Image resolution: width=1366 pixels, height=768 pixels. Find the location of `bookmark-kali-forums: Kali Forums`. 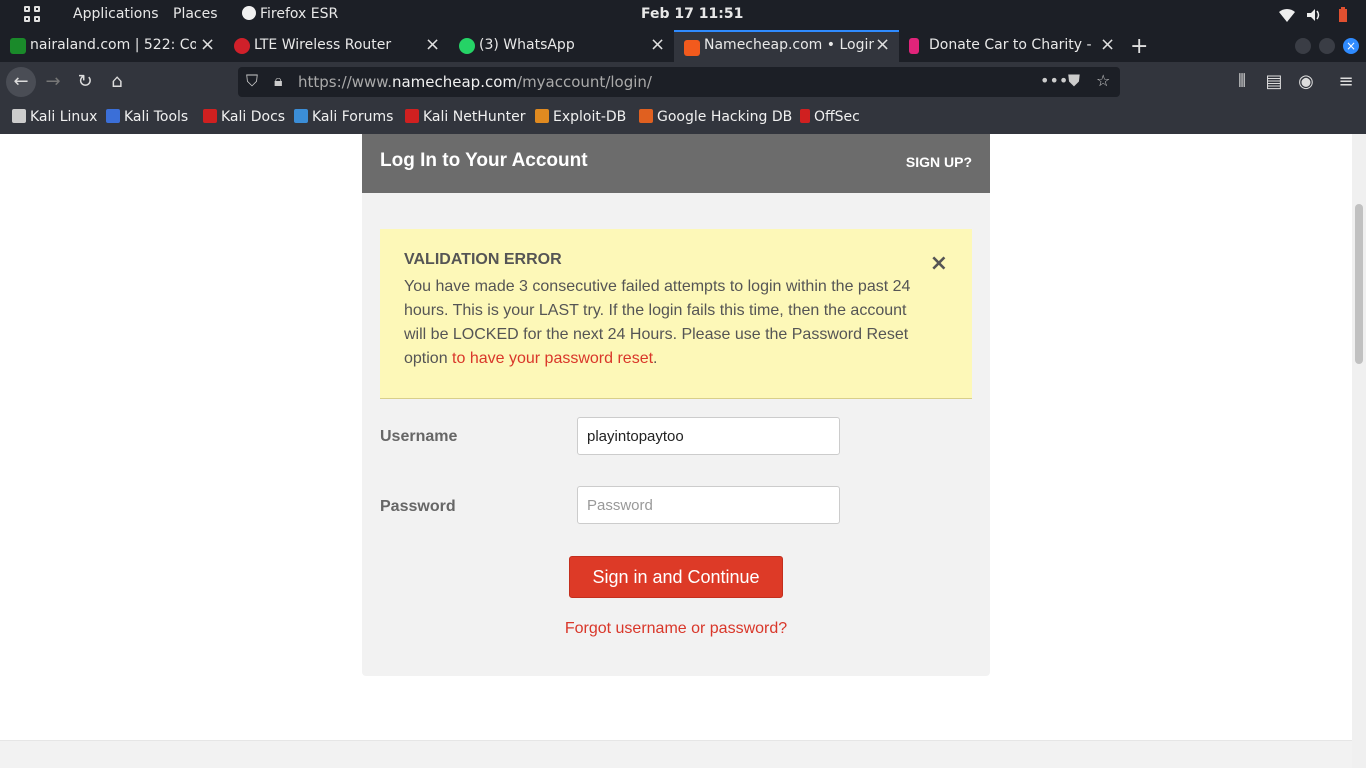

bookmark-kali-forums: Kali Forums is located at coordinates (343, 117).